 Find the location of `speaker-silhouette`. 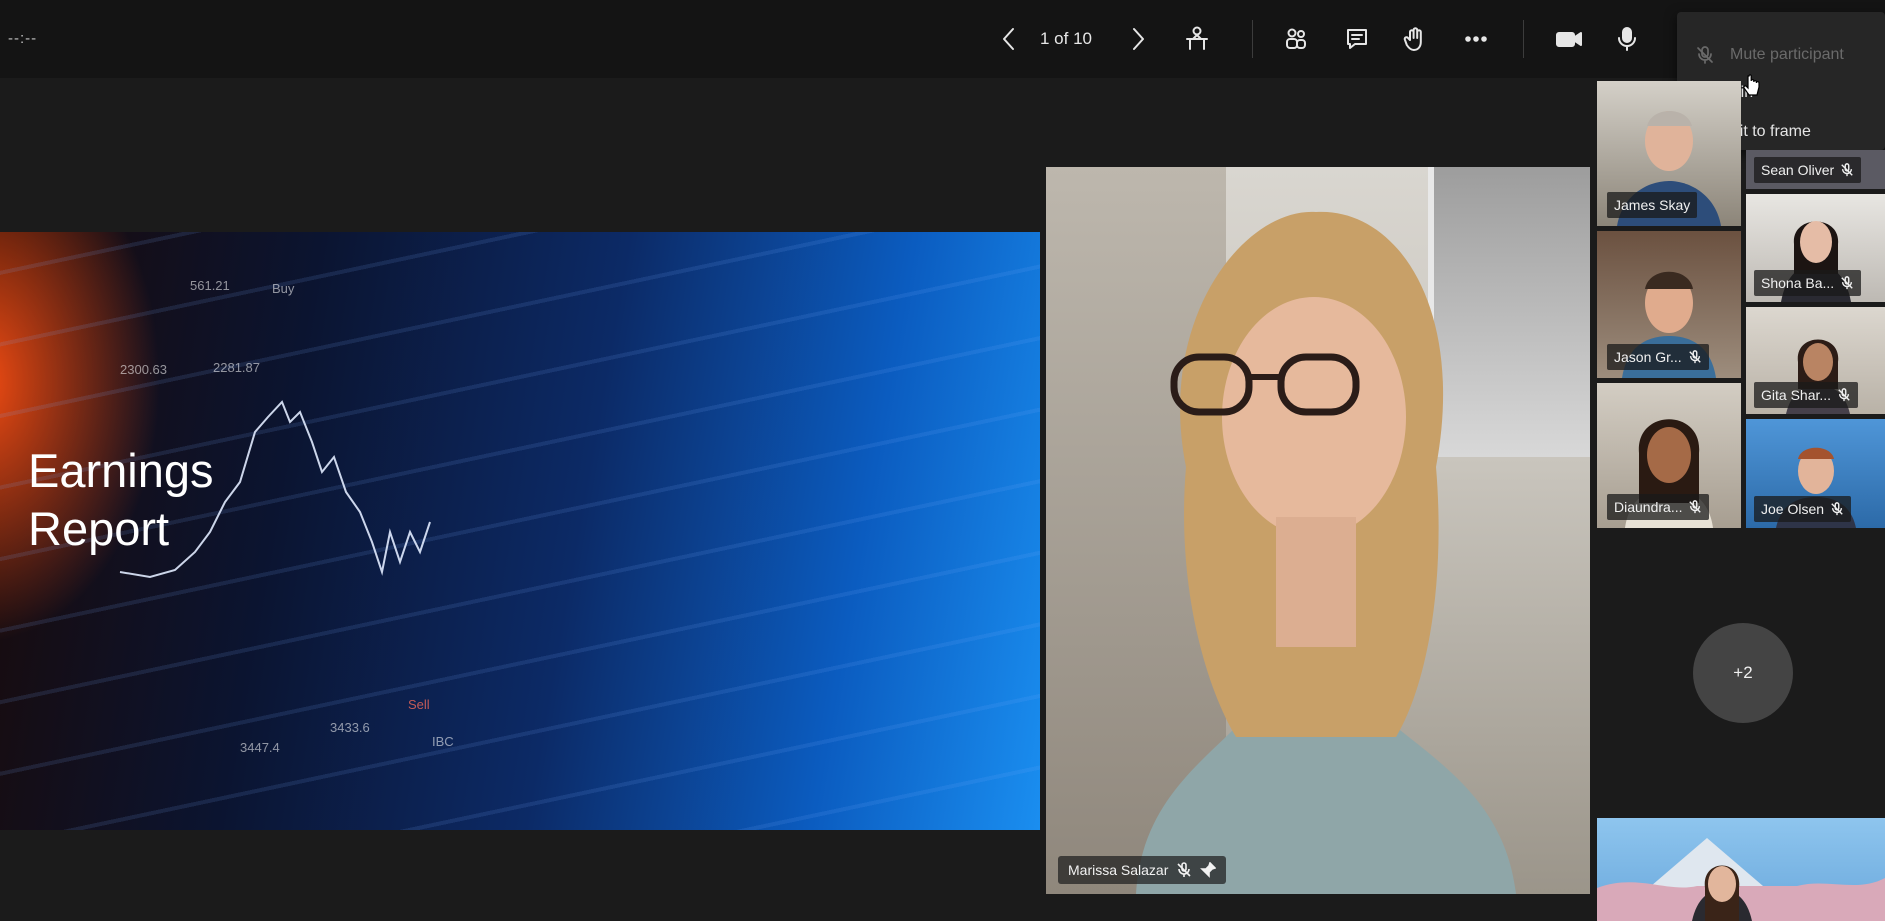

speaker-silhouette is located at coordinates (1326, 552).